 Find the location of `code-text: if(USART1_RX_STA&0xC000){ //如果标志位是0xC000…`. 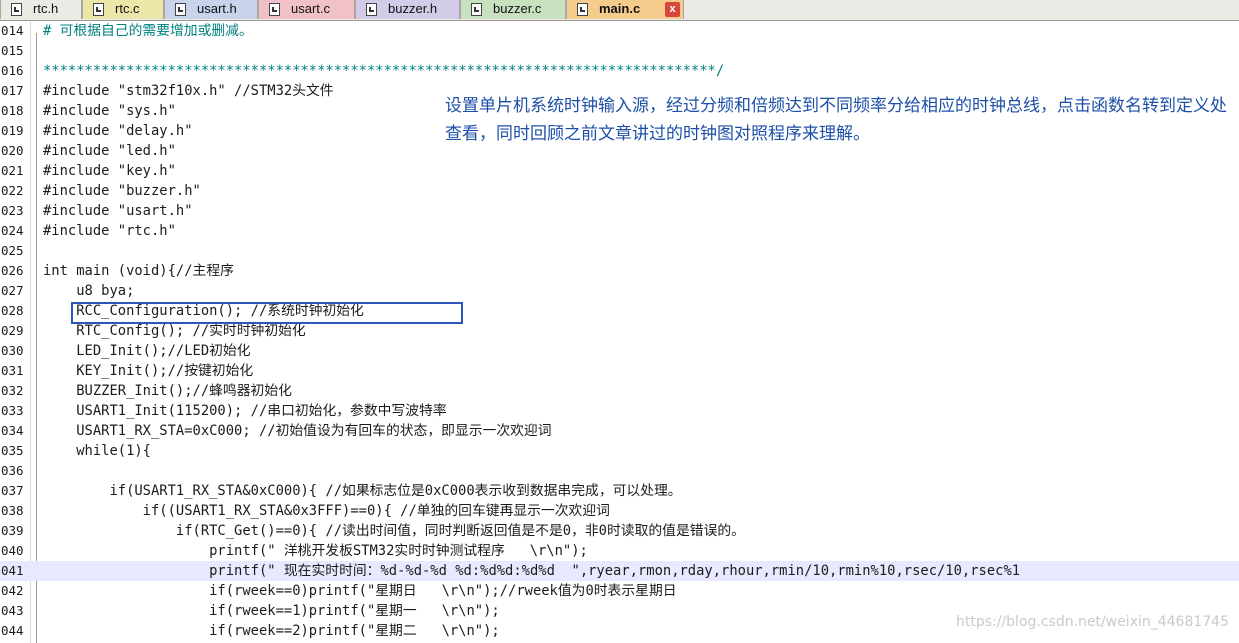

code-text: if(USART1_RX_STA&0xC000){ //如果标志位是0xC000… is located at coordinates (362, 491).